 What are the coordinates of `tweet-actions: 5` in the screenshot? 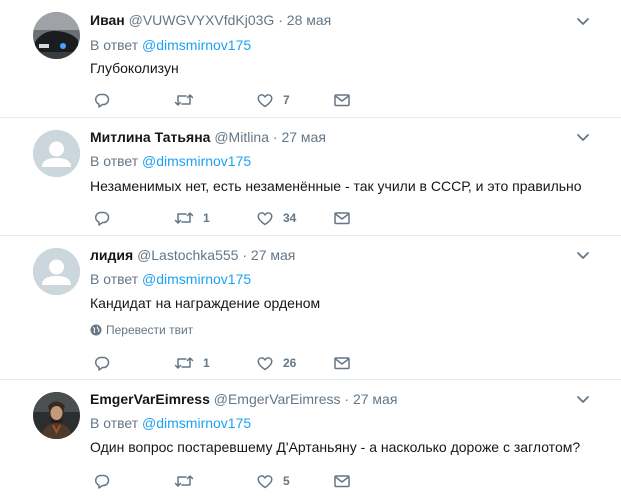 It's located at (240, 481).